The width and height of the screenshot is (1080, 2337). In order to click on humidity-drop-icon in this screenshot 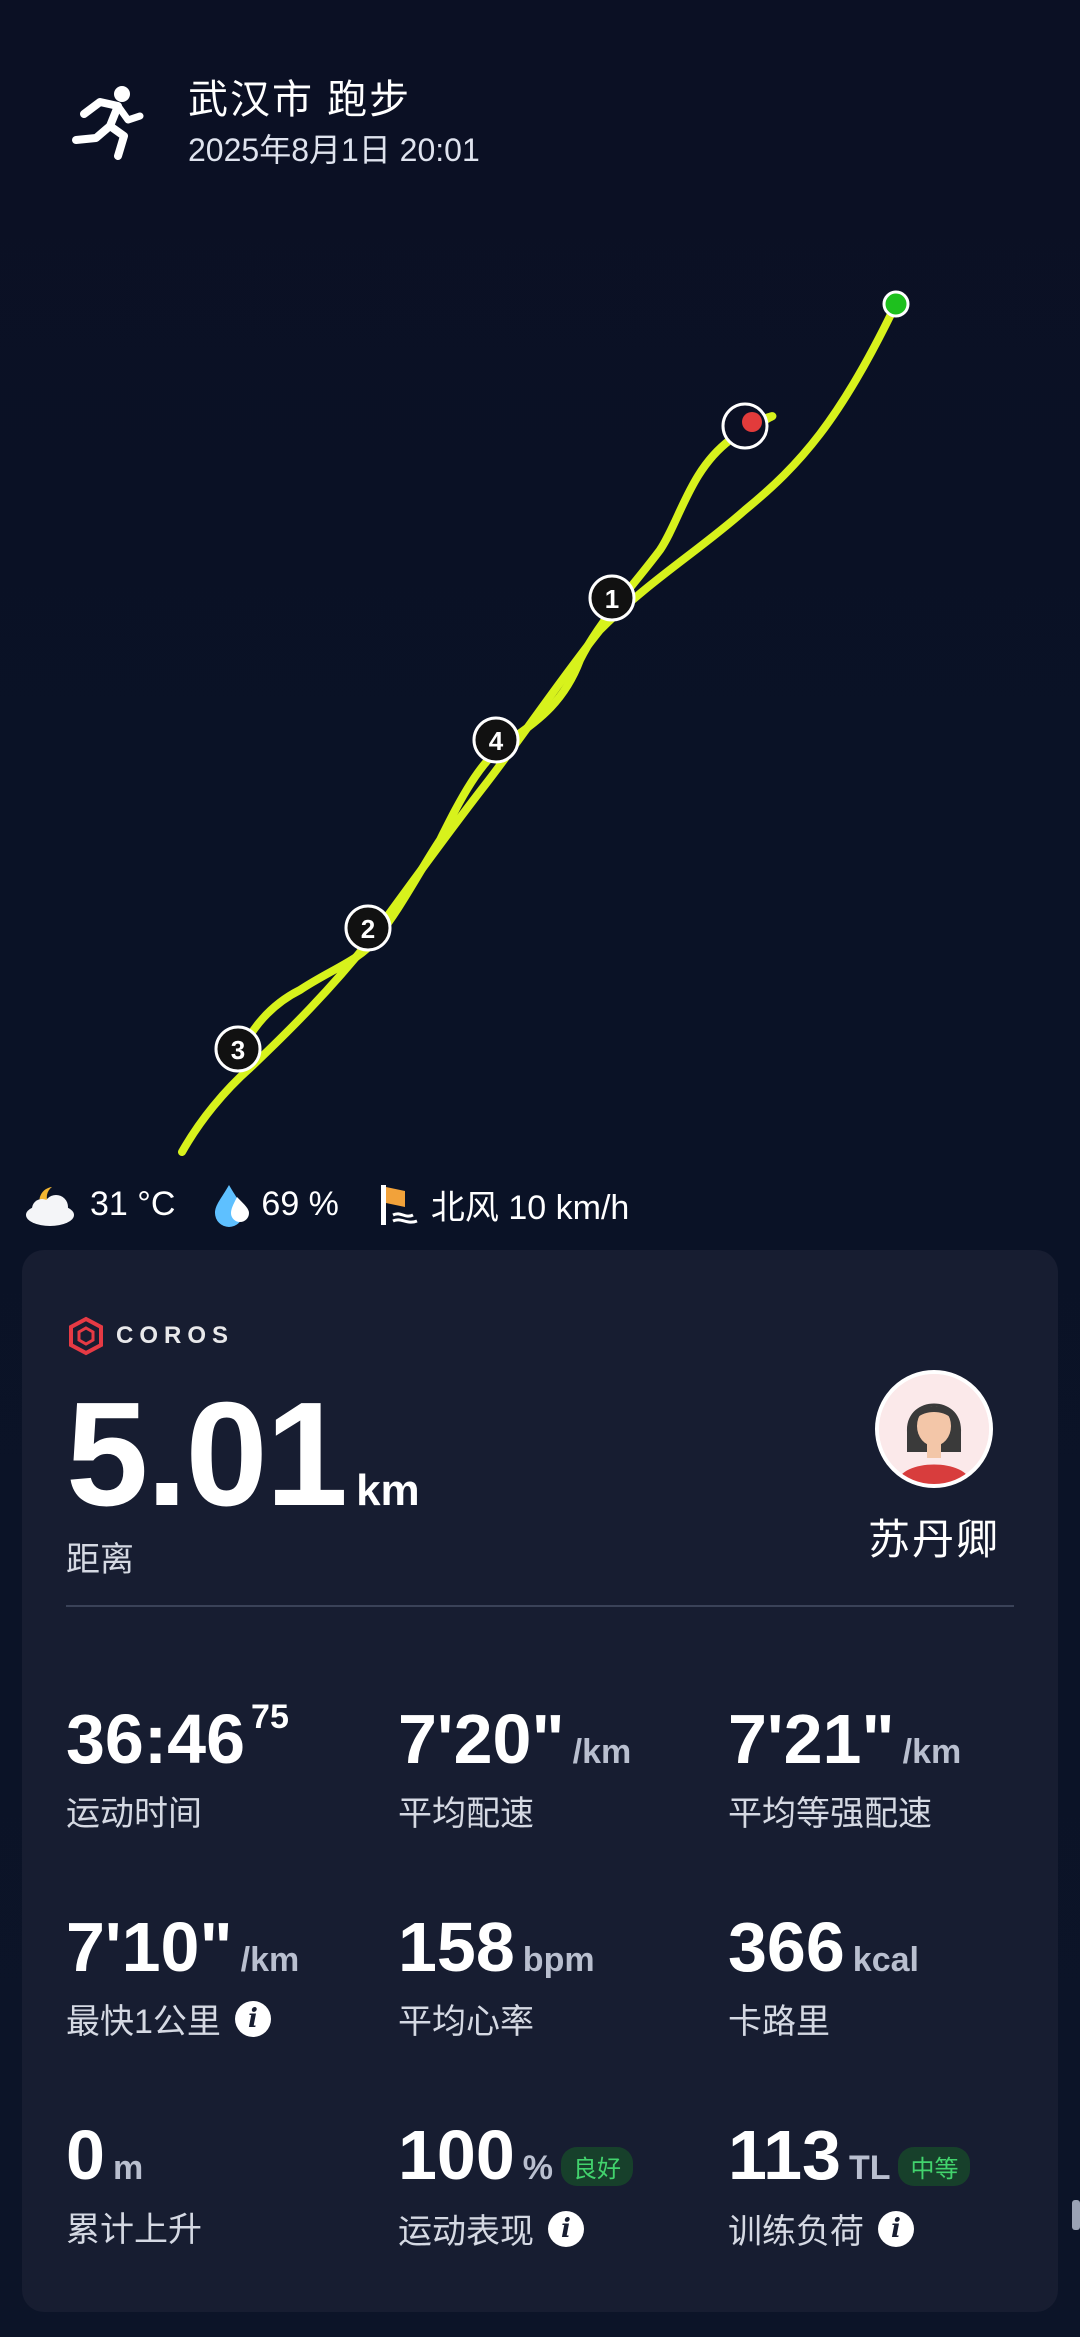, I will do `click(232, 1205)`.